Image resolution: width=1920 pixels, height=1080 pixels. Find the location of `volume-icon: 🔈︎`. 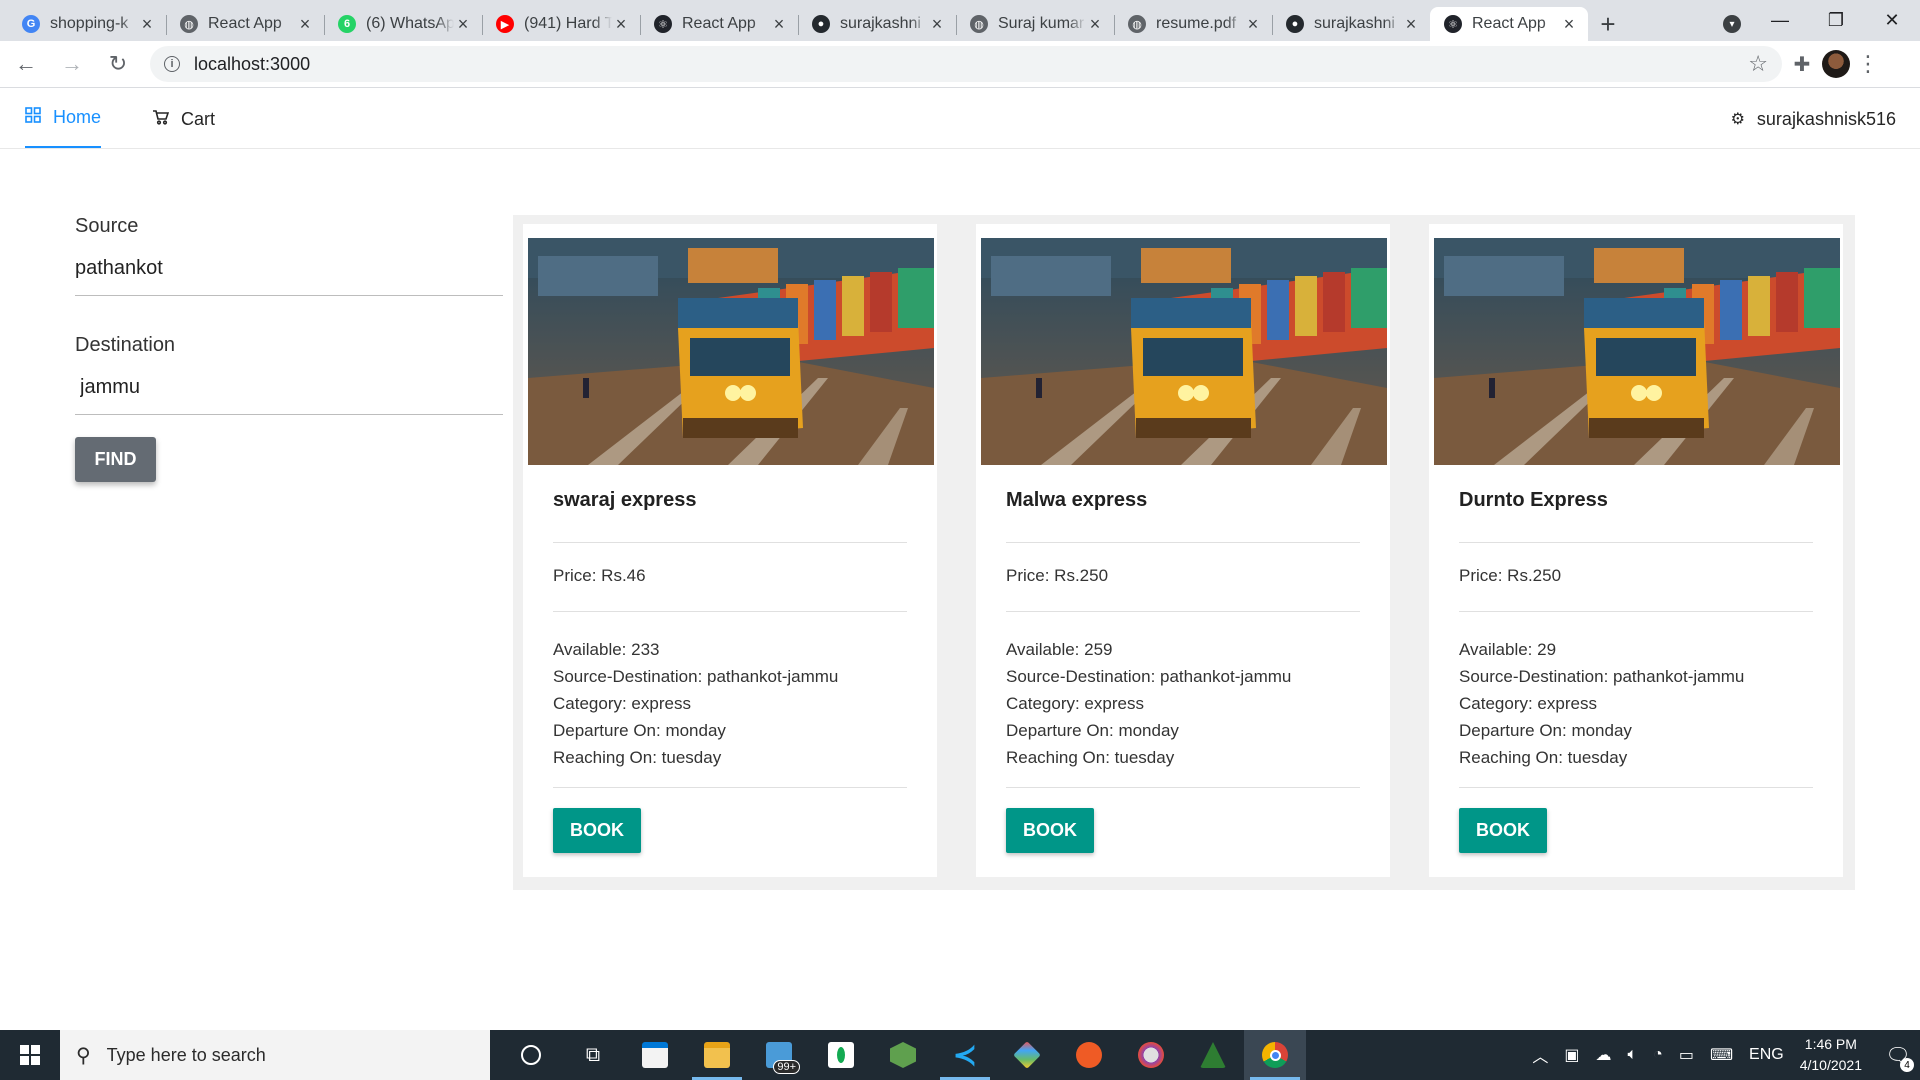

volume-icon: 🔈︎ is located at coordinates (1633, 1055).